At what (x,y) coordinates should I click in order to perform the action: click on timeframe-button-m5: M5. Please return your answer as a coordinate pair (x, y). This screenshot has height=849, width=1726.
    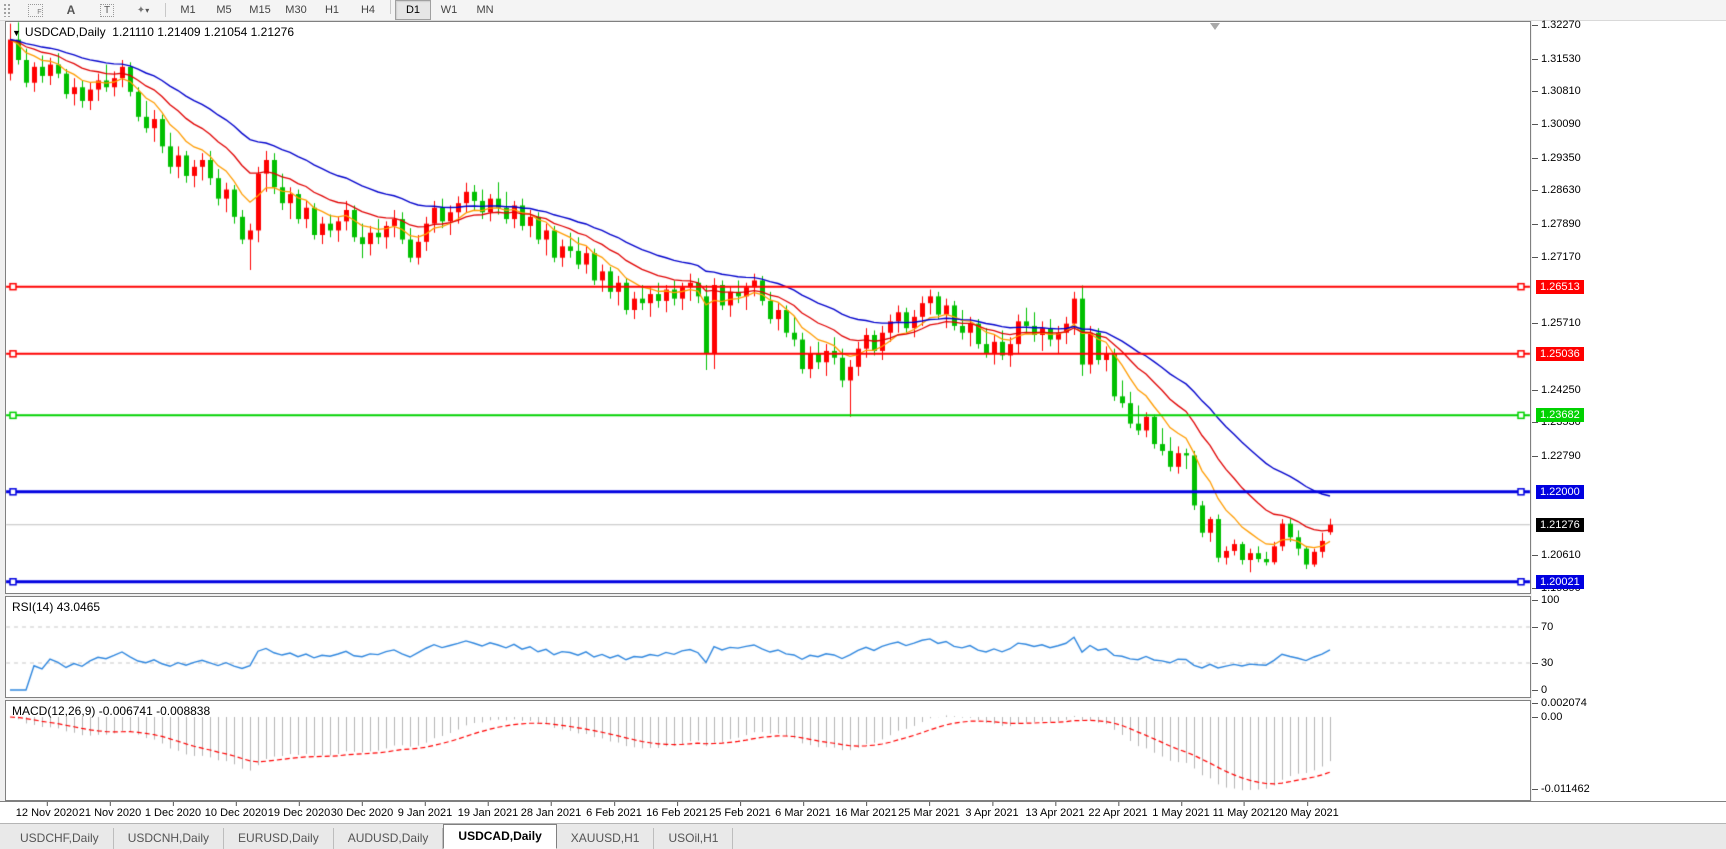
    Looking at the image, I should click on (224, 10).